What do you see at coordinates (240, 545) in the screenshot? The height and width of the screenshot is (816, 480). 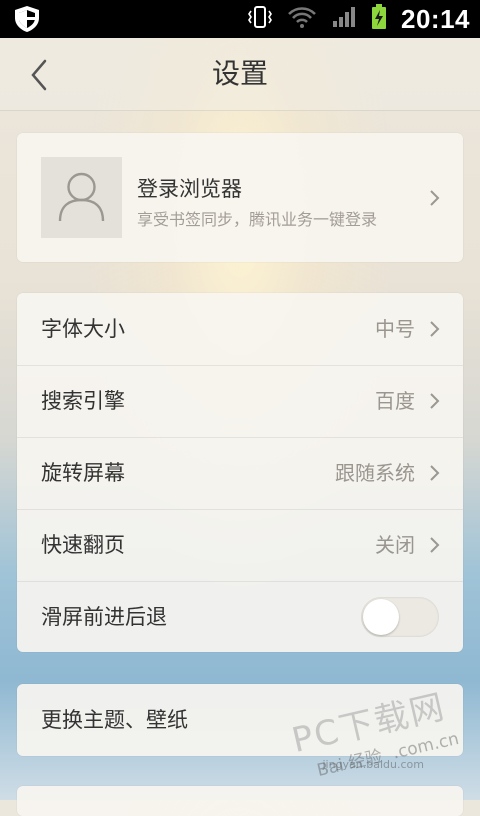 I see `setting-fast-page-turn: 快速翻页 关闭` at bounding box center [240, 545].